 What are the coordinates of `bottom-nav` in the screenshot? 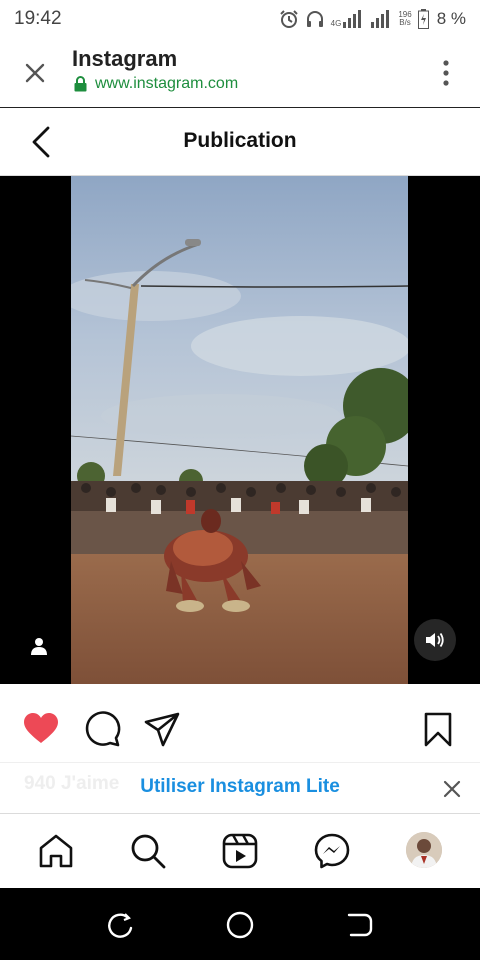 It's located at (240, 851).